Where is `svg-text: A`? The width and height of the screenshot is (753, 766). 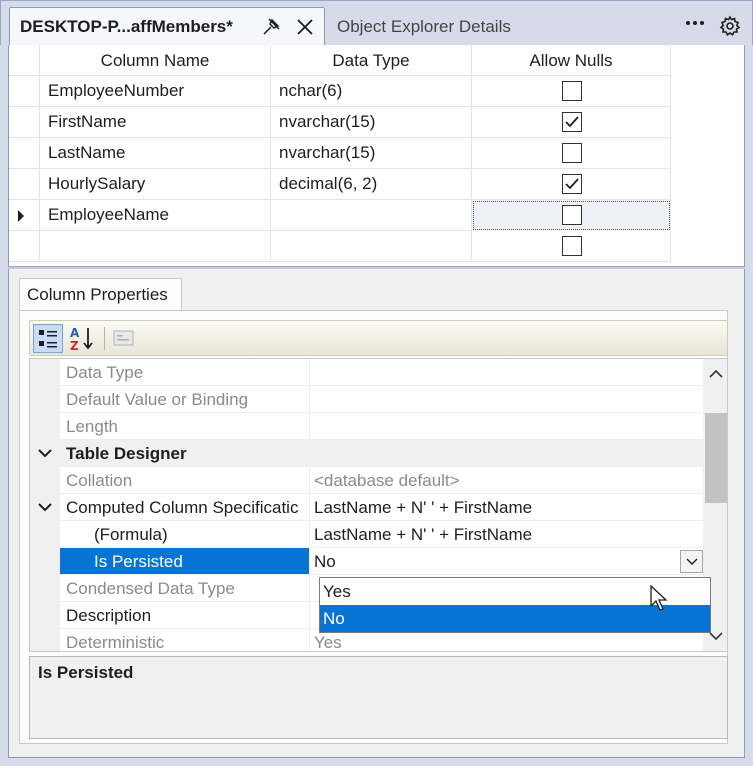 svg-text: A is located at coordinates (75, 333).